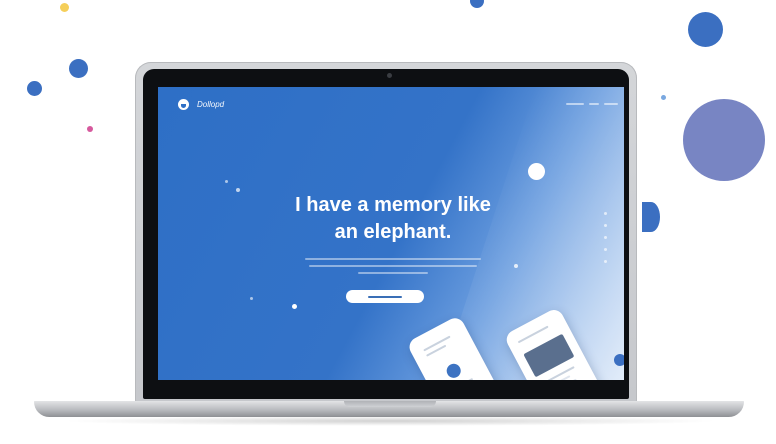 The width and height of the screenshot is (776, 444). What do you see at coordinates (393, 219) in the screenshot?
I see `hero-headline: I have a memory like an elephant.` at bounding box center [393, 219].